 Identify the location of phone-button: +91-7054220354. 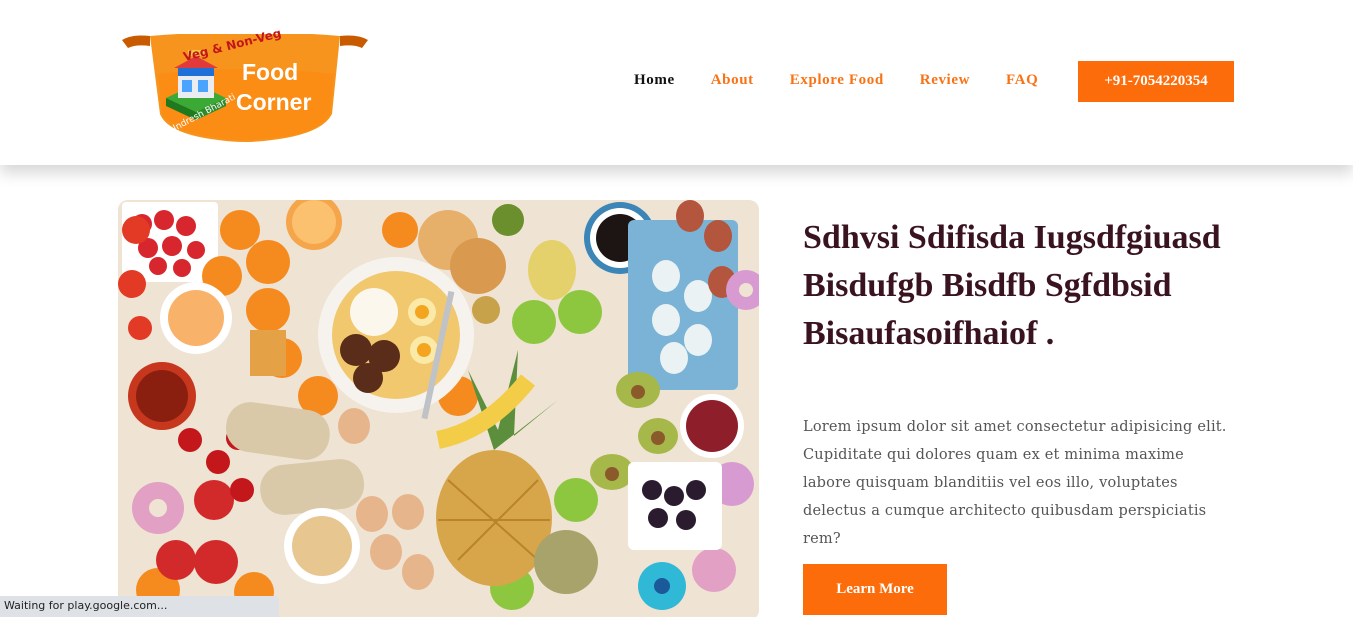
(1156, 81).